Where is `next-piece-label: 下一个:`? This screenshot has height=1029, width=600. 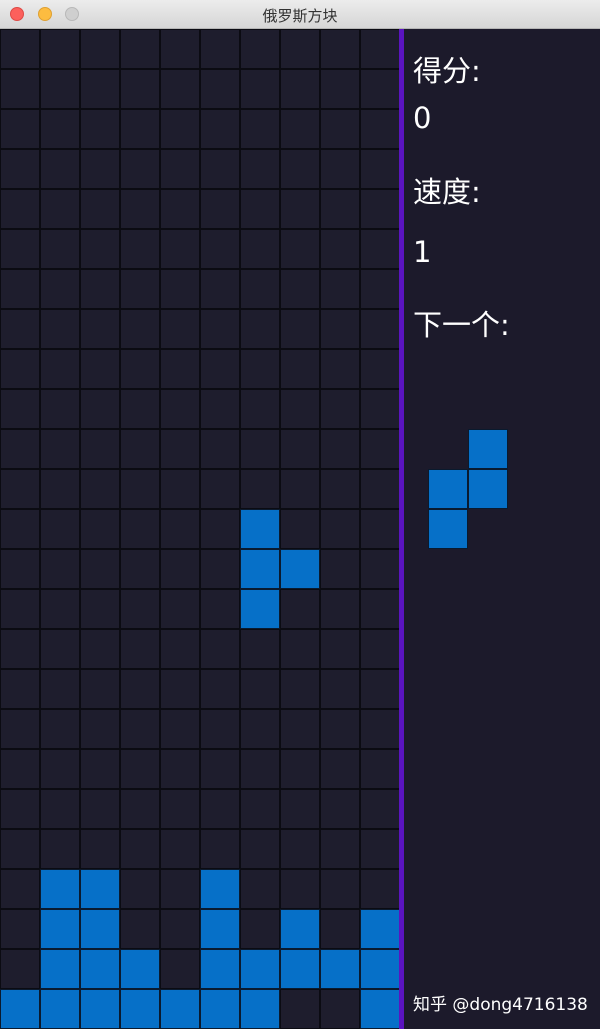 next-piece-label: 下一个: is located at coordinates (461, 325).